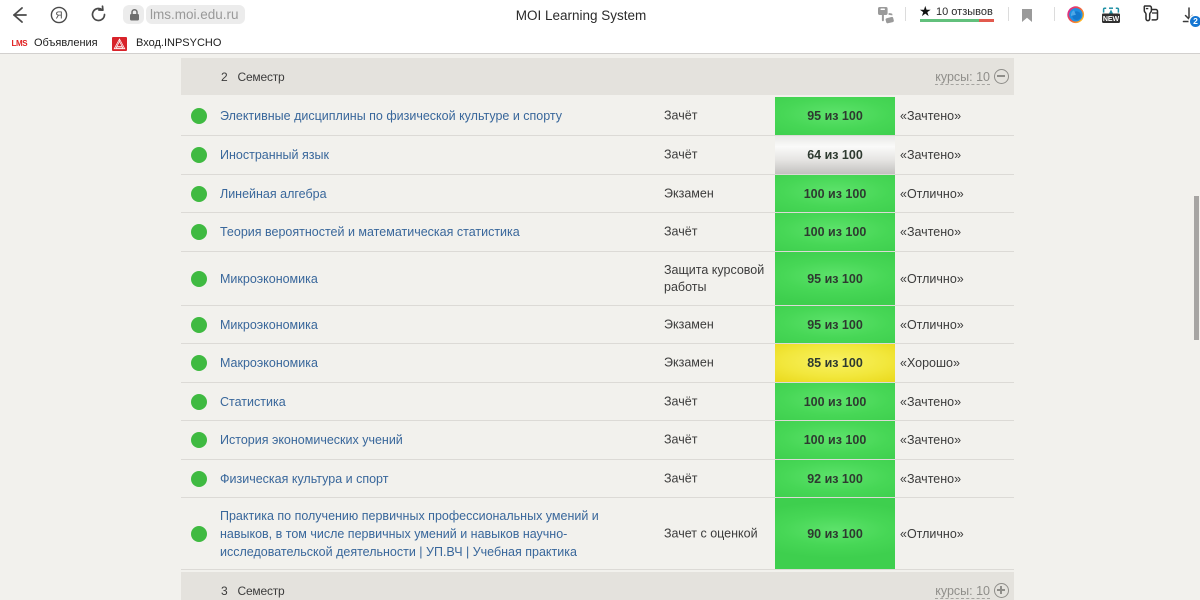 The width and height of the screenshot is (1200, 600). Describe the element at coordinates (1111, 19) in the screenshot. I see `svg-text: NEW` at that location.